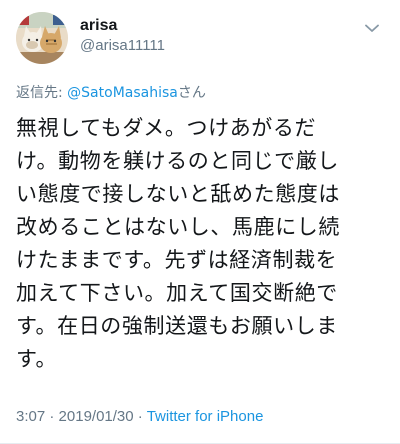 The width and height of the screenshot is (400, 444). I want to click on avatar, so click(42, 38).